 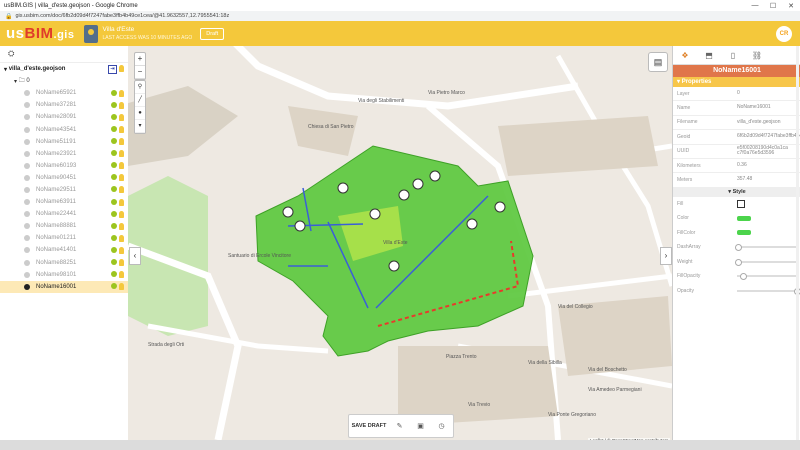 I want to click on tree-item: NoName65921, so click(x=64, y=93).